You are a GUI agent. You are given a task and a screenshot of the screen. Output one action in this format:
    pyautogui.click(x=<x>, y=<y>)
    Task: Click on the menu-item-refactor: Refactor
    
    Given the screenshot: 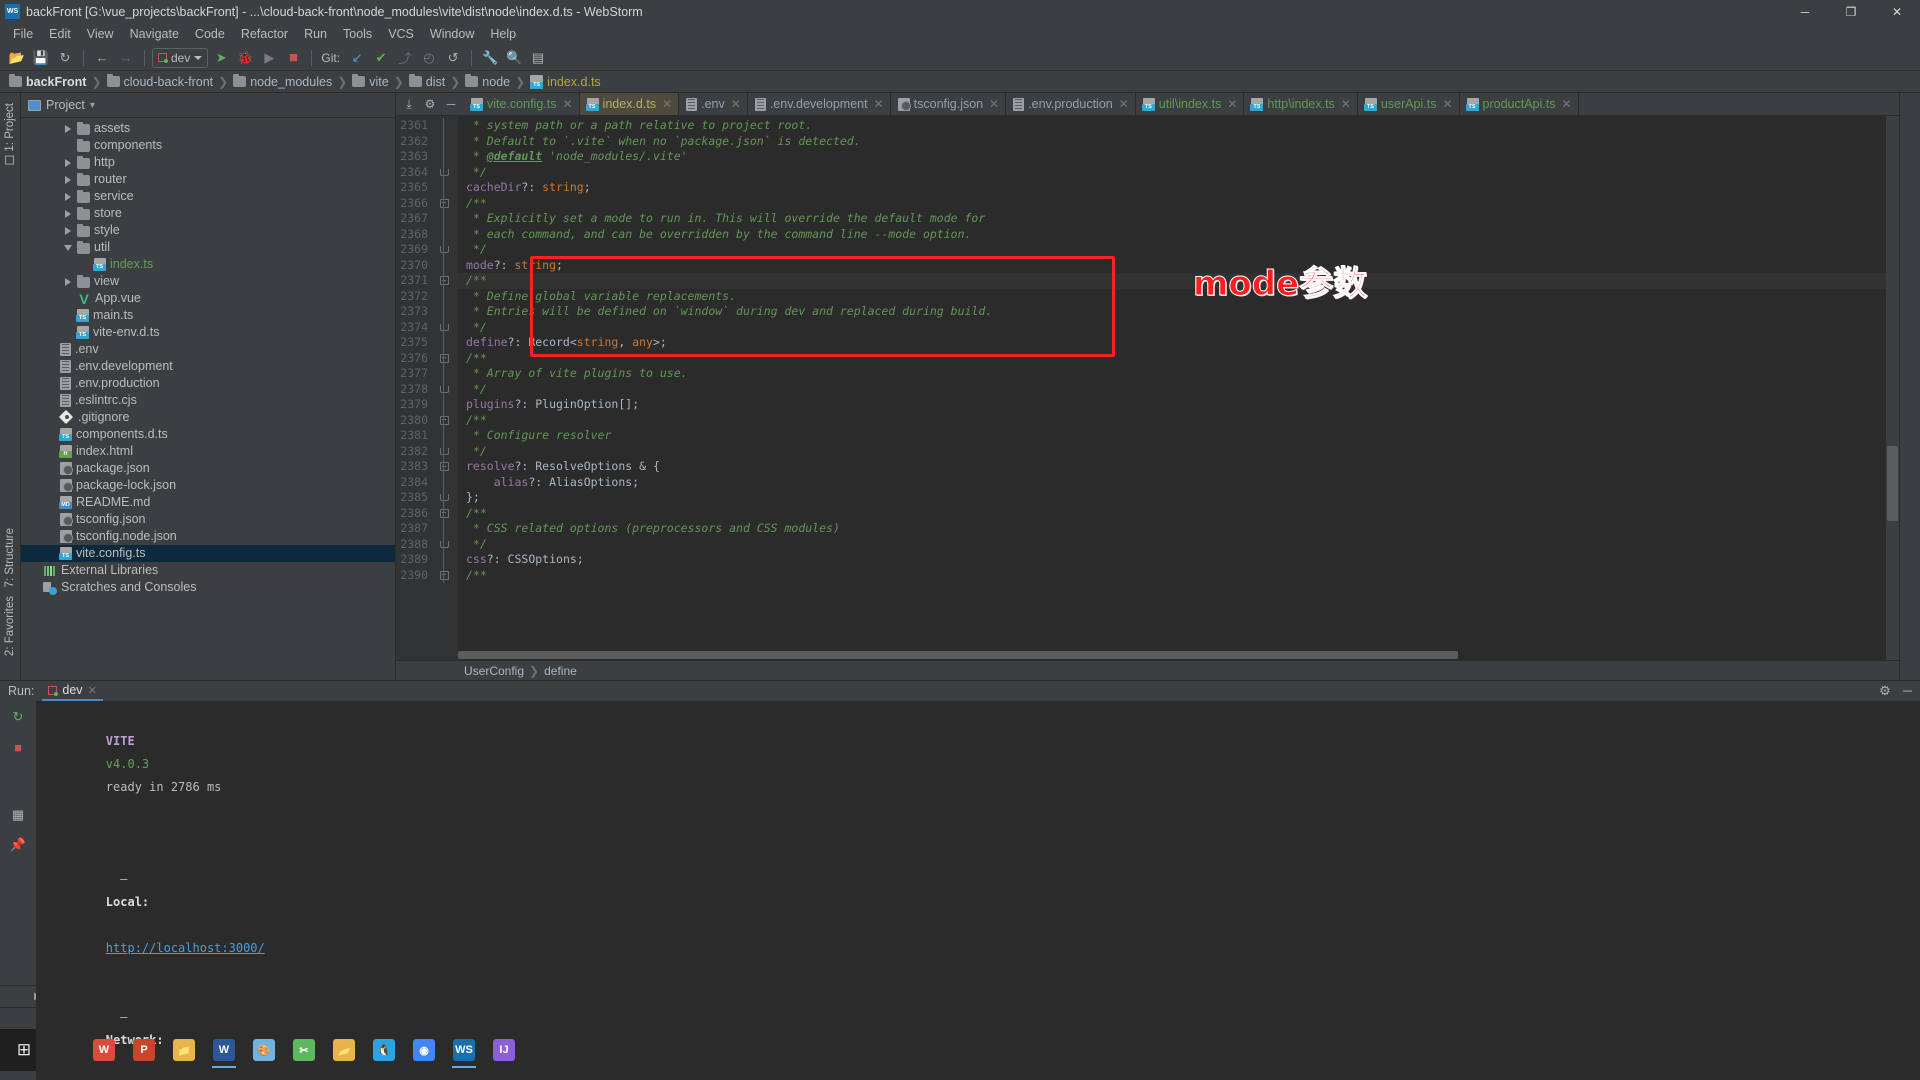 What is the action you would take?
    pyautogui.click(x=264, y=34)
    